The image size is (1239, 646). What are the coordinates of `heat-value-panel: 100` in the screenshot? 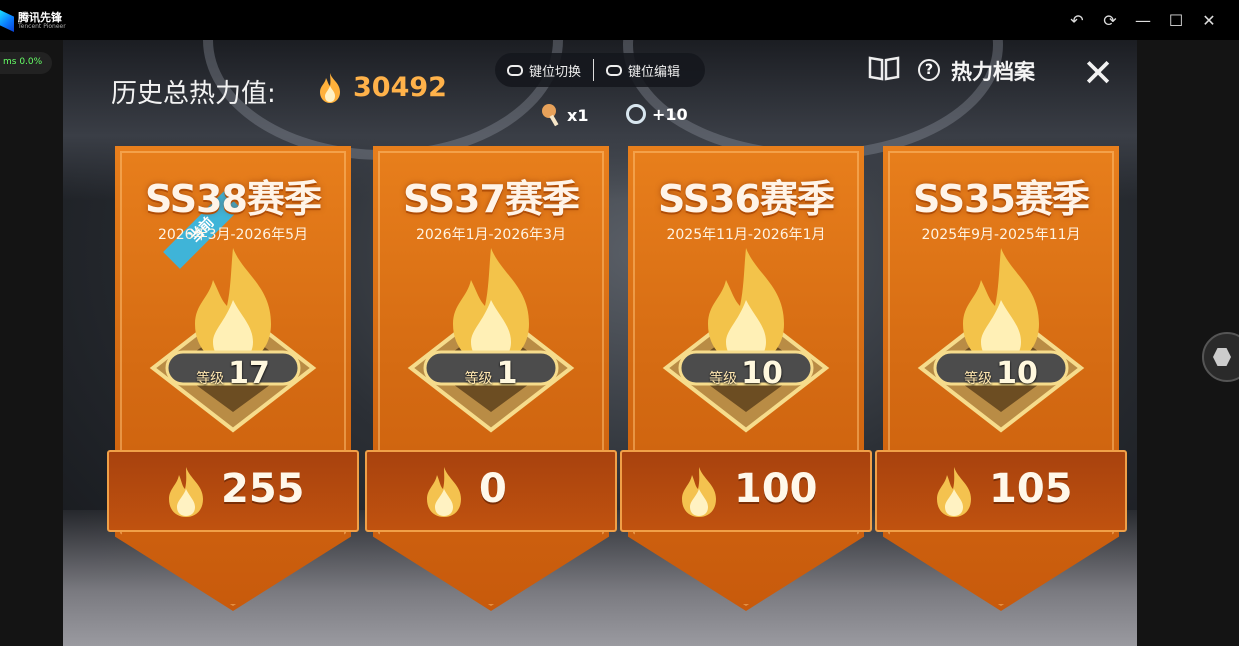 It's located at (746, 491).